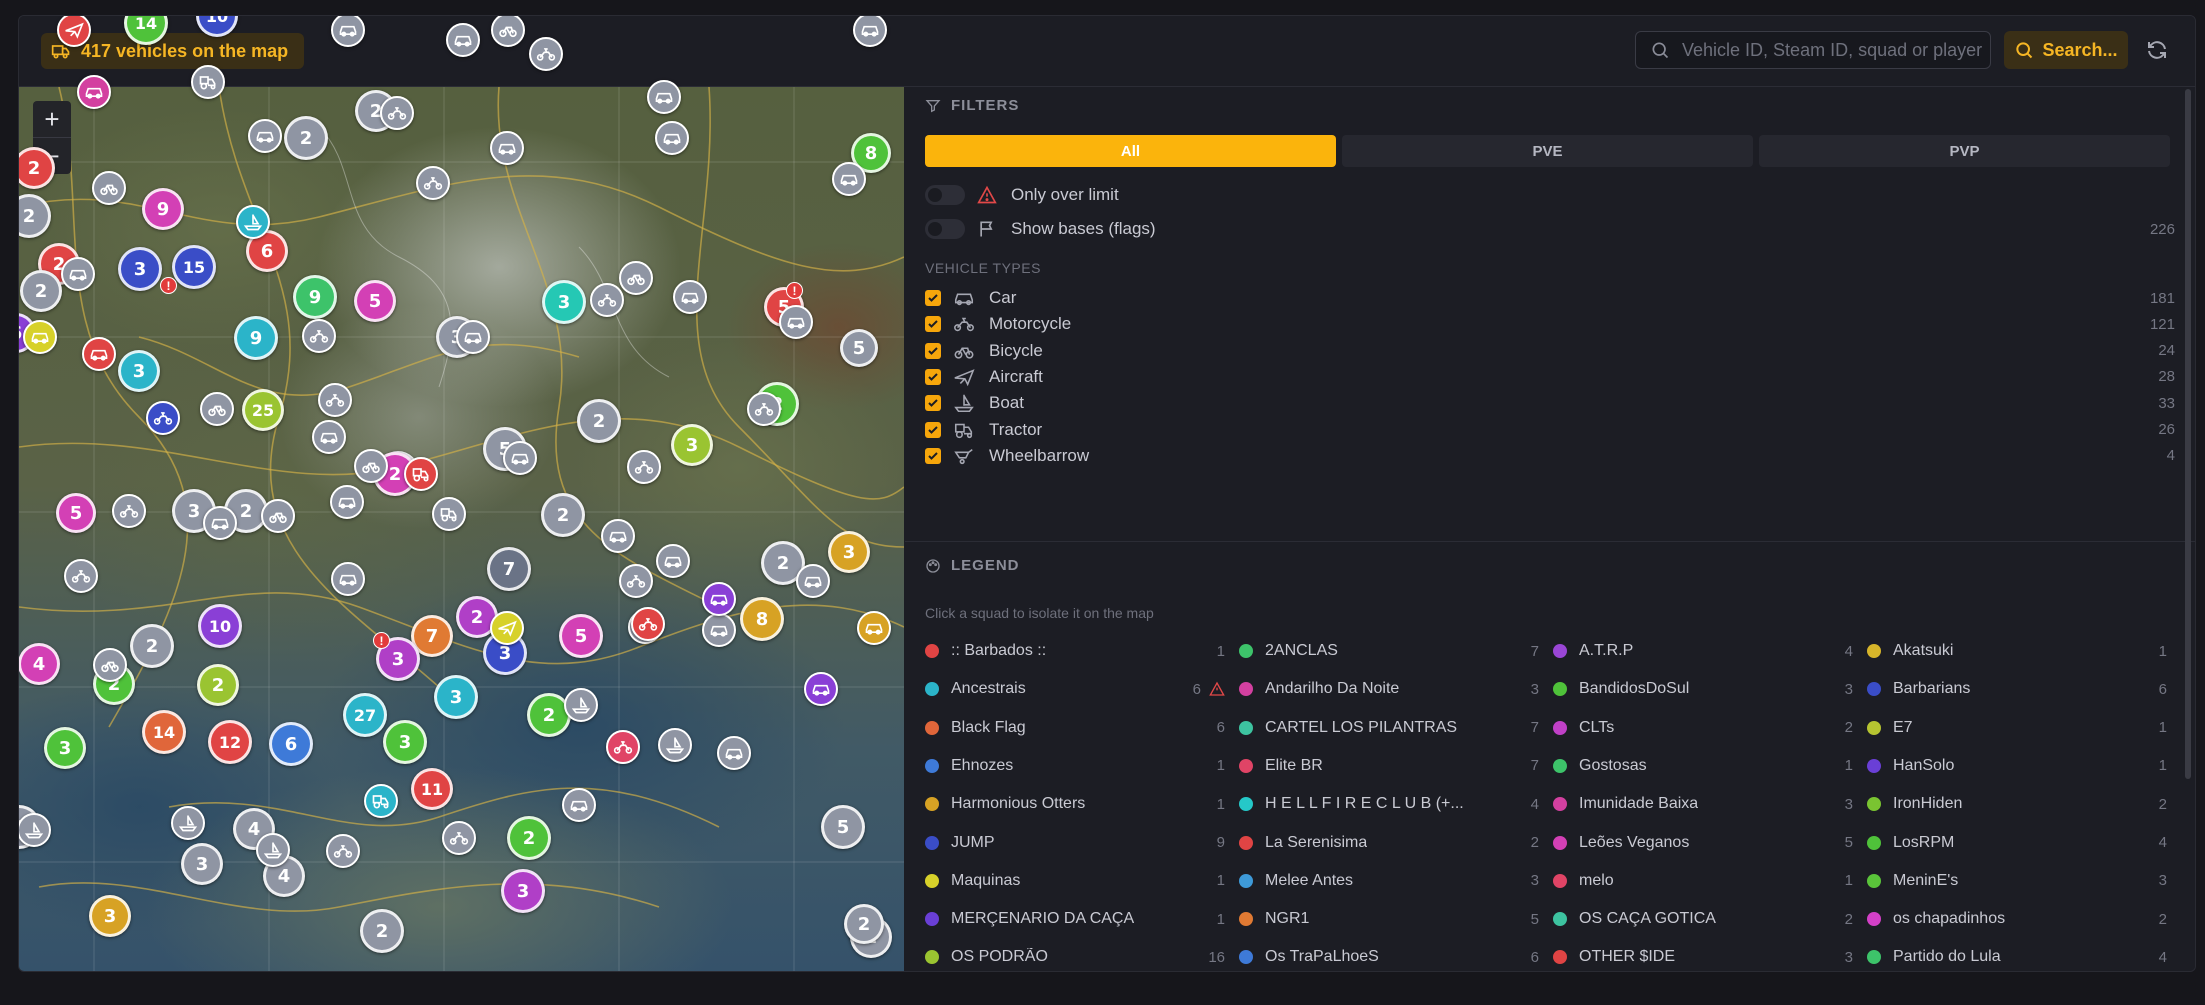 This screenshot has height=1005, width=2205. I want to click on vehicle-cluster: 14, so click(164, 732).